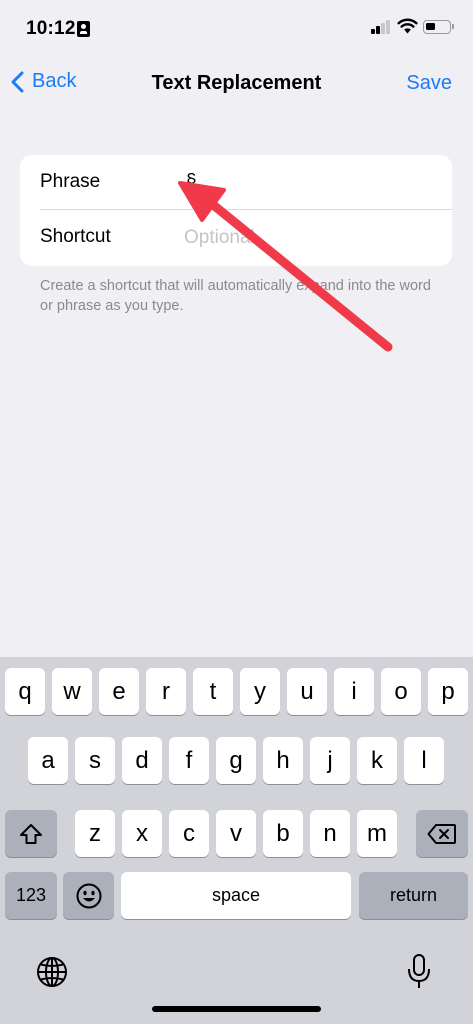  Describe the element at coordinates (401, 691) in the screenshot. I see `letter-key: o` at that location.